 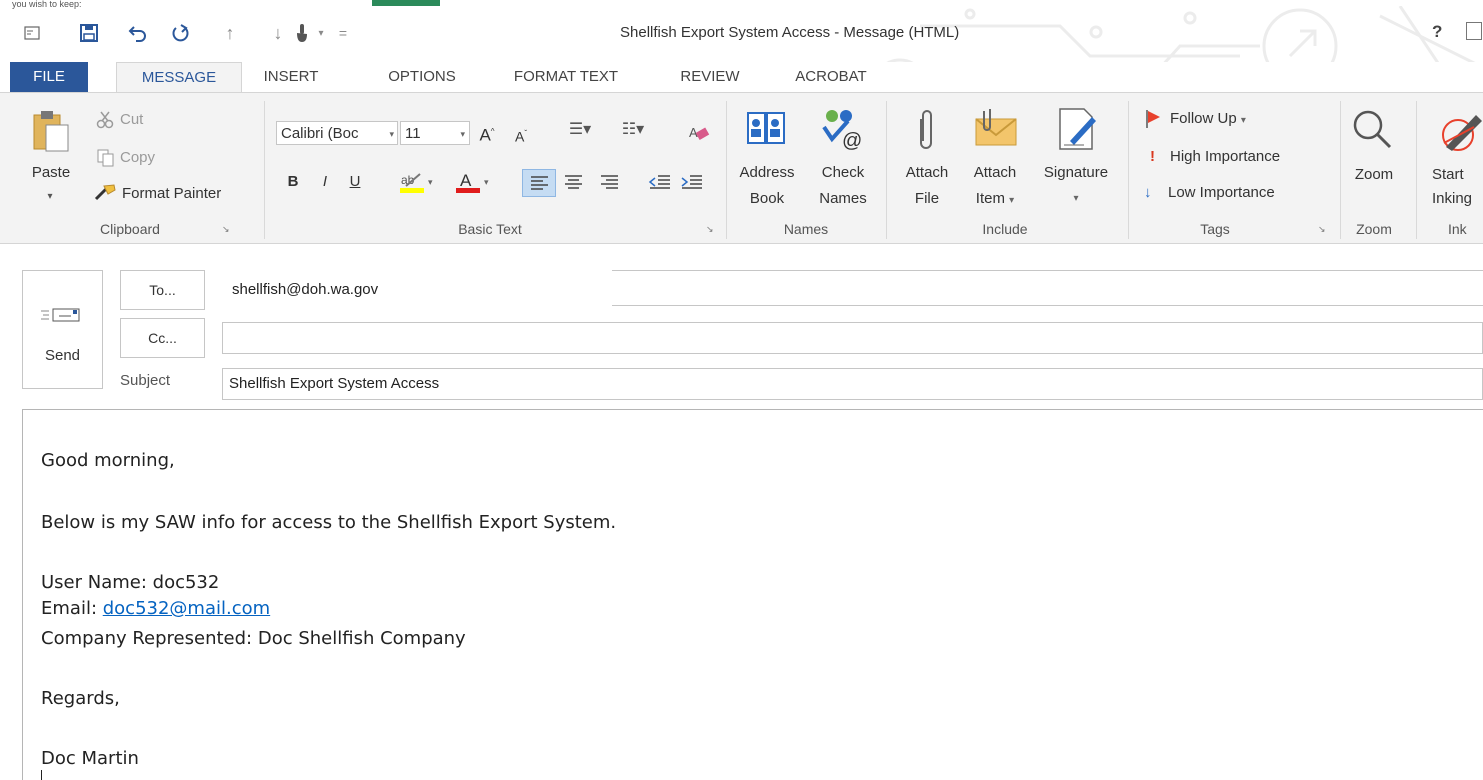 I want to click on numbering-icon: ☷▾, so click(x=633, y=130).